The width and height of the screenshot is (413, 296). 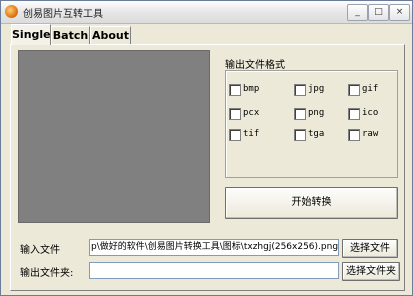 I want to click on output-folder-field, so click(x=214, y=270).